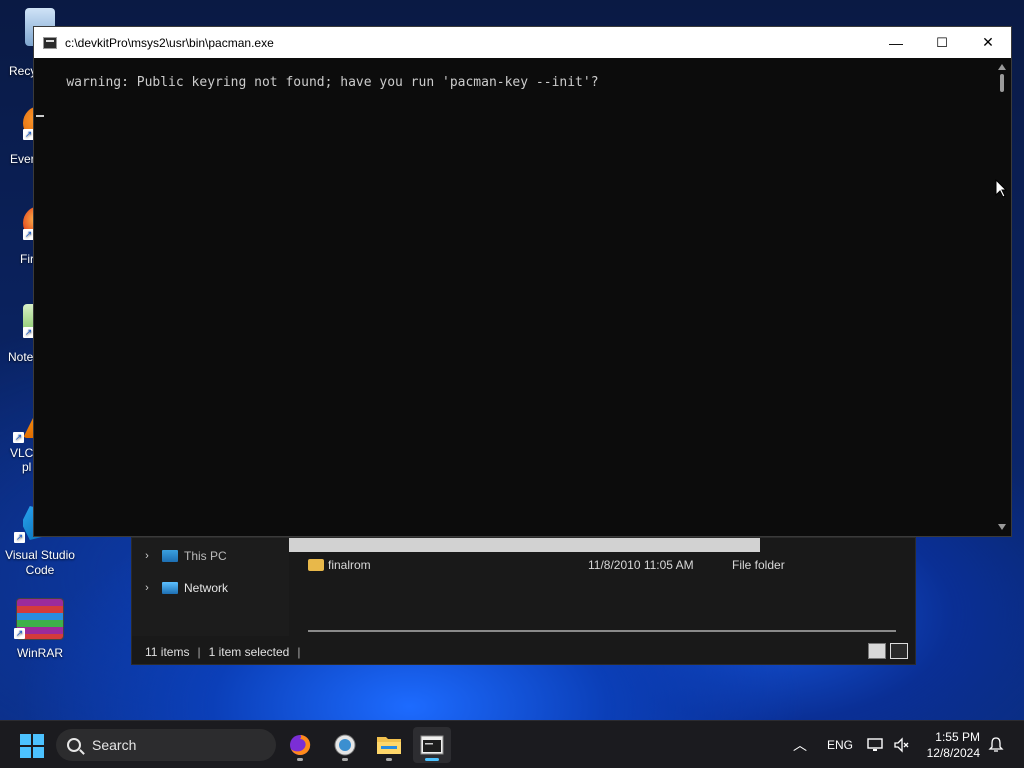  What do you see at coordinates (249, 652) in the screenshot?
I see `status-selected-count: 1 item selected` at bounding box center [249, 652].